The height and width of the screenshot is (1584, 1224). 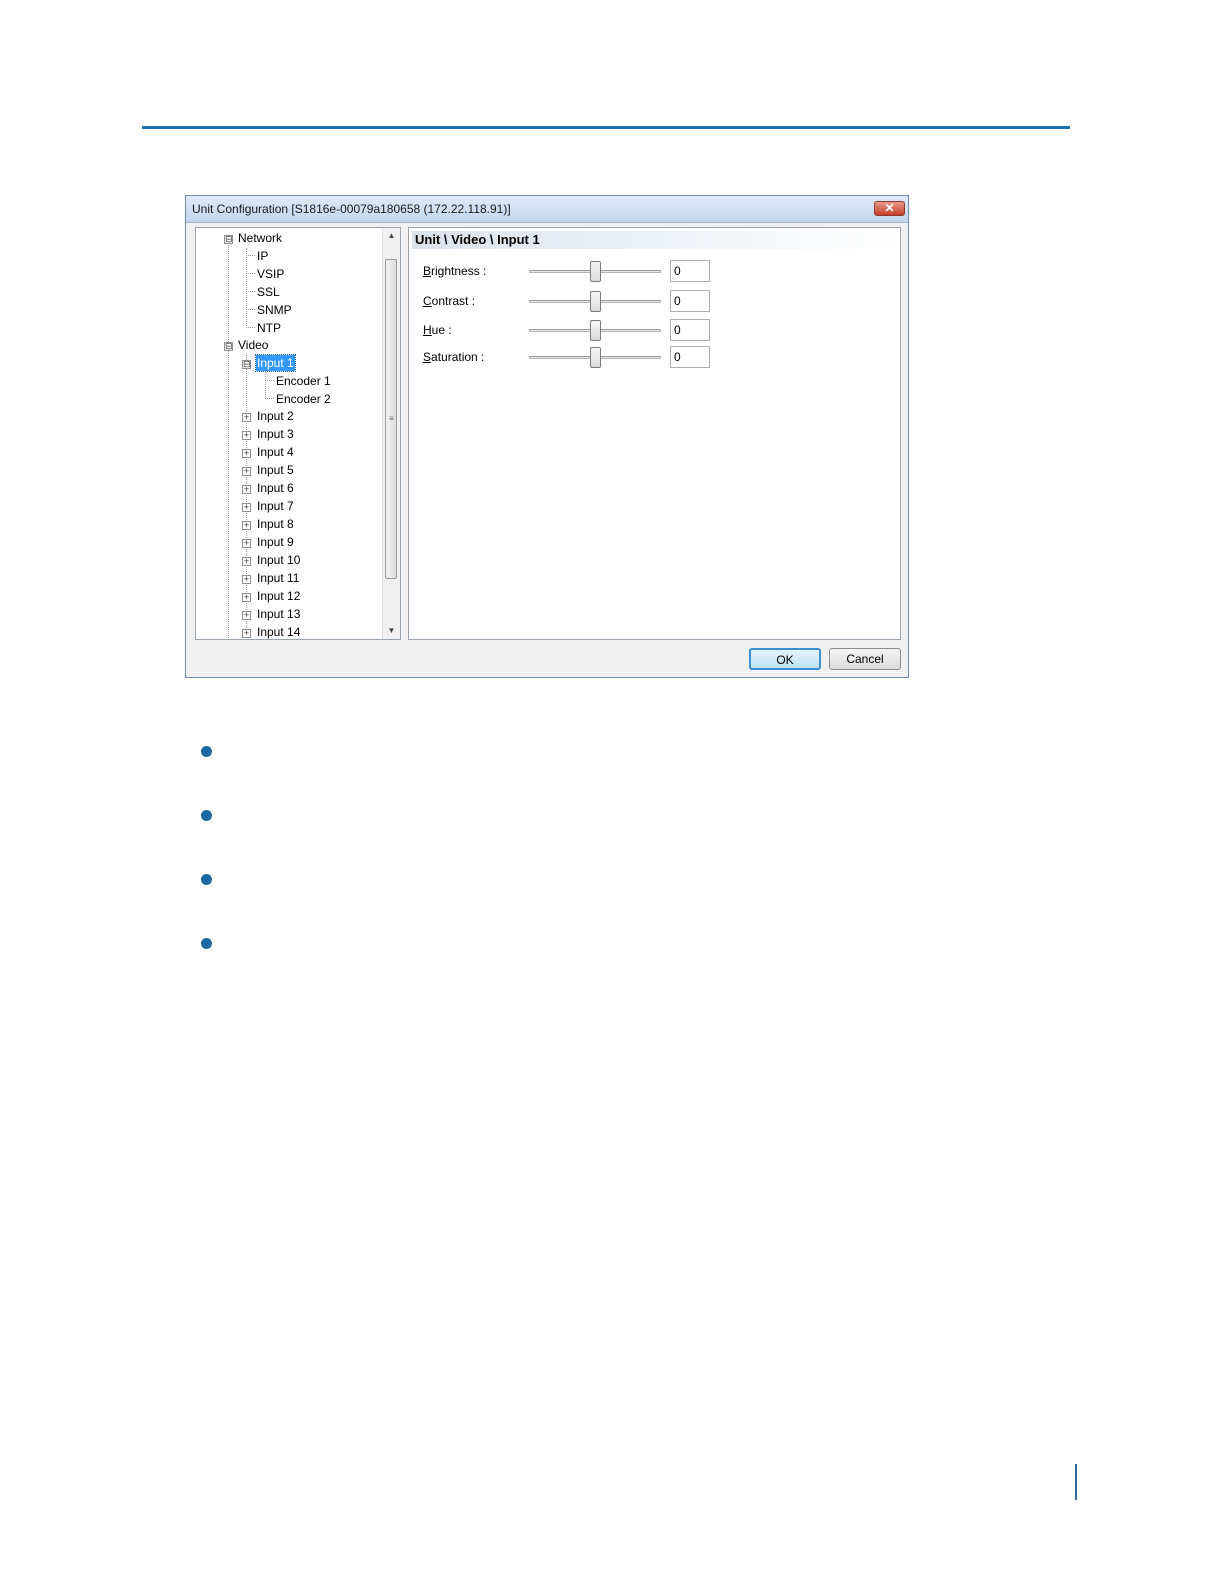 What do you see at coordinates (246, 579) in the screenshot?
I see `expand-input-11-icon: +` at bounding box center [246, 579].